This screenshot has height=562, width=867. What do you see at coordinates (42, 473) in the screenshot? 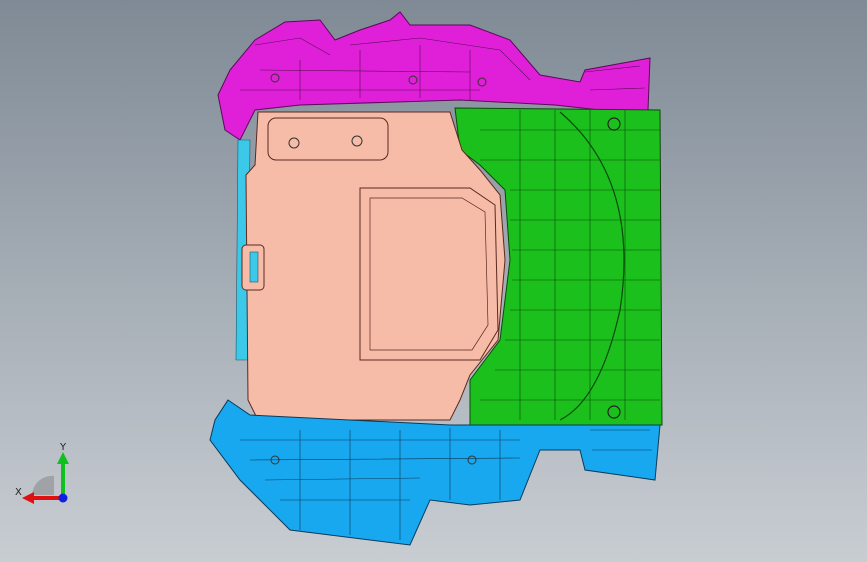
I see `axis-triad-icon: Y X` at bounding box center [42, 473].